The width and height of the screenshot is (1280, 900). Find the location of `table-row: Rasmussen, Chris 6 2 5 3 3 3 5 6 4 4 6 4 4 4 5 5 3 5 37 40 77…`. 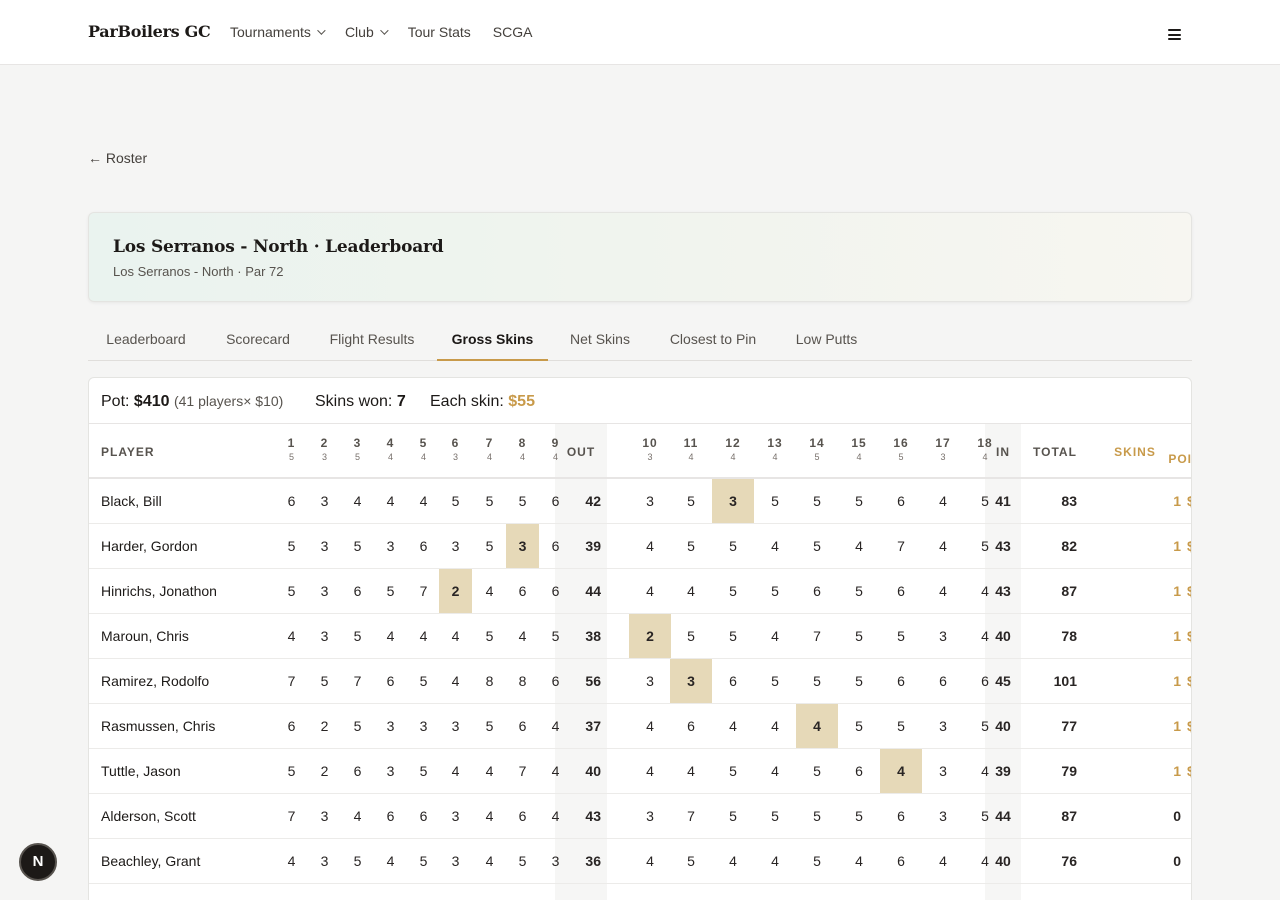

table-row: Rasmussen, Chris 6 2 5 3 3 3 5 6 4 4 6 4 4 4 5 5 3 5 37 40 77… is located at coordinates (640, 726).